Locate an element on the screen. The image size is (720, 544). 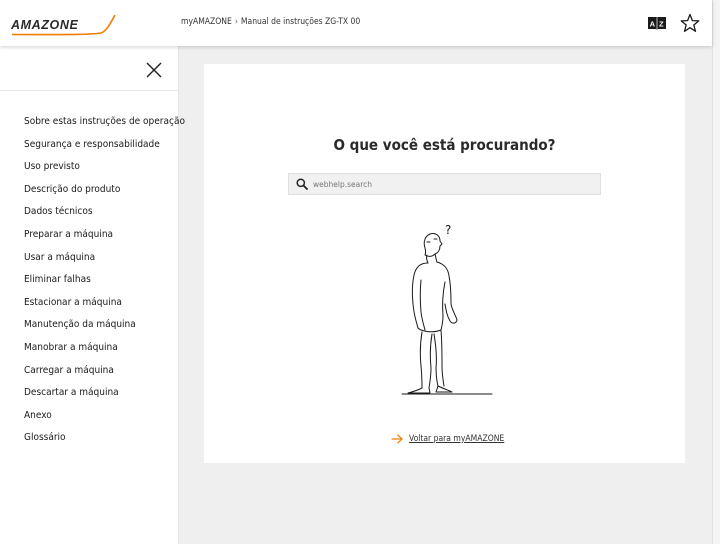
sidebar-item-anexo: Anexo is located at coordinates (104, 416).